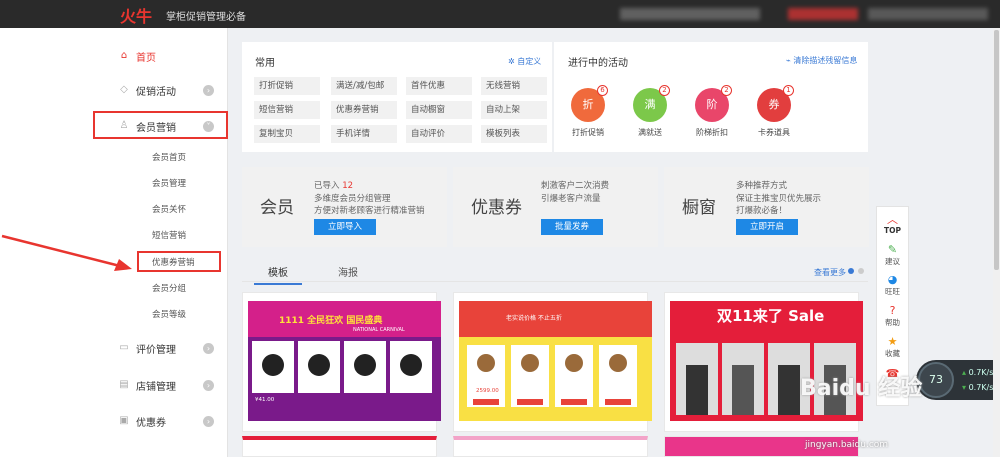  Describe the element at coordinates (277, 208) in the screenshot. I see `card-title: 会员` at that location.